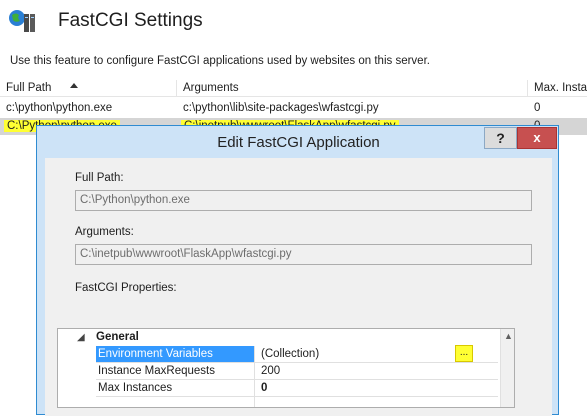 The width and height of the screenshot is (587, 416). I want to click on cell-max-instances: 0, so click(537, 108).